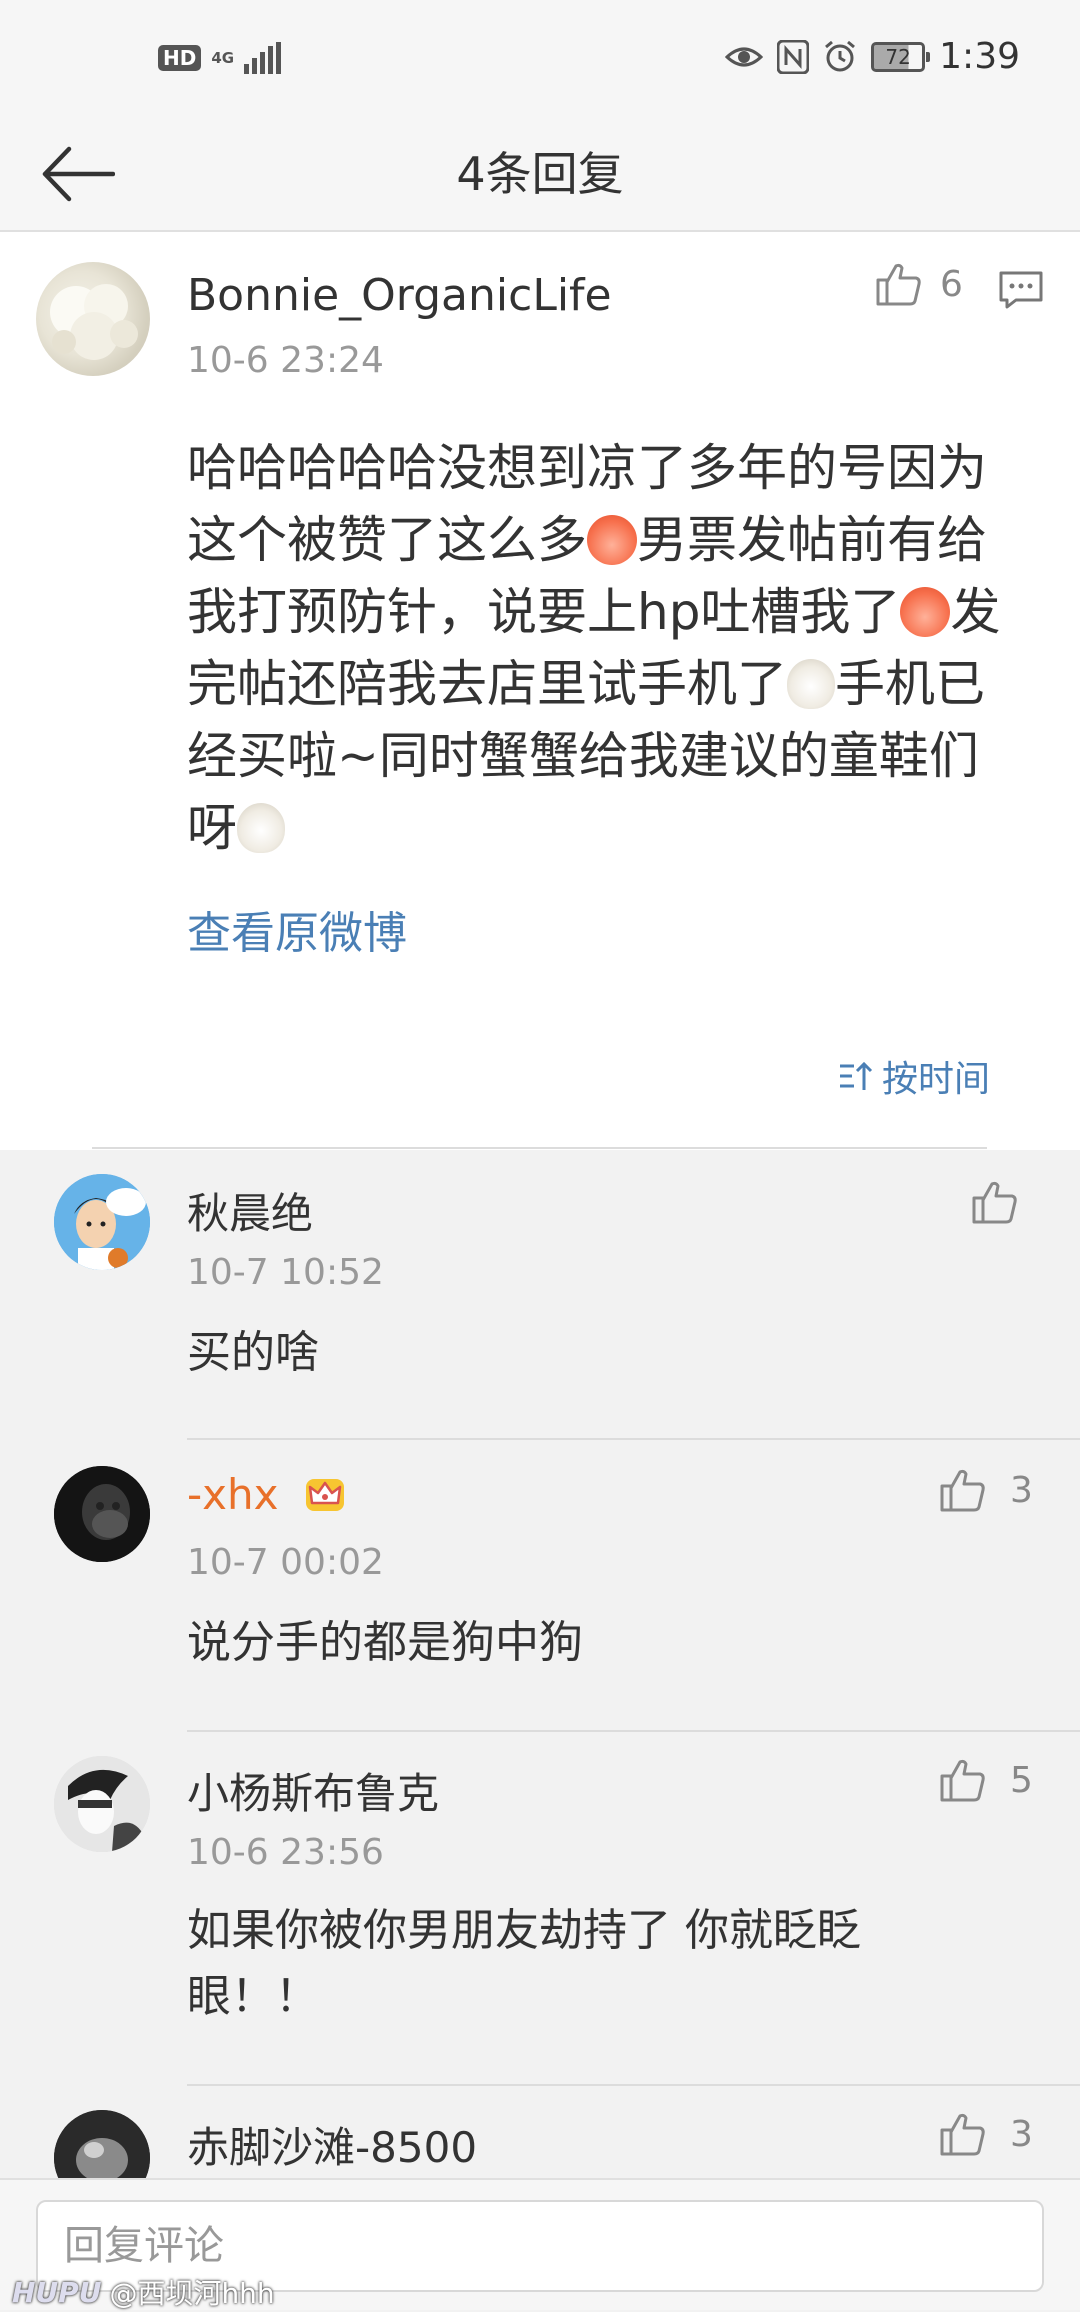 This screenshot has height=2312, width=1080. I want to click on status-time: 1:39, so click(979, 56).